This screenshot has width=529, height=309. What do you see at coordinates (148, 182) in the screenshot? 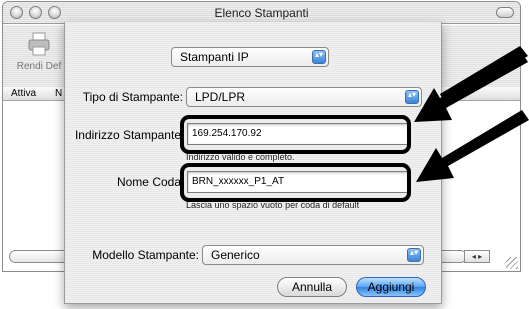
I see `queue-name-label: Nome Coda` at bounding box center [148, 182].